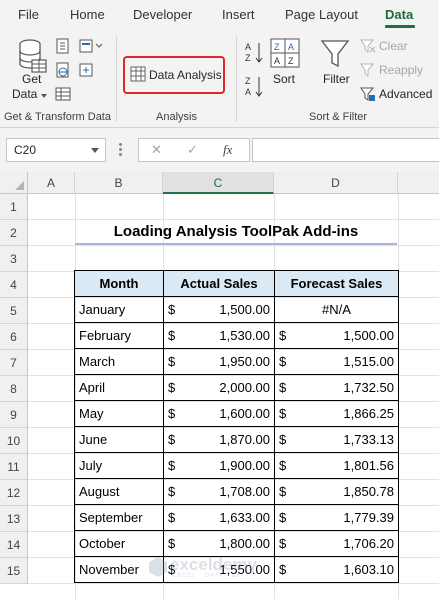 This screenshot has width=439, height=599. I want to click on row-header: 14, so click(14, 545).